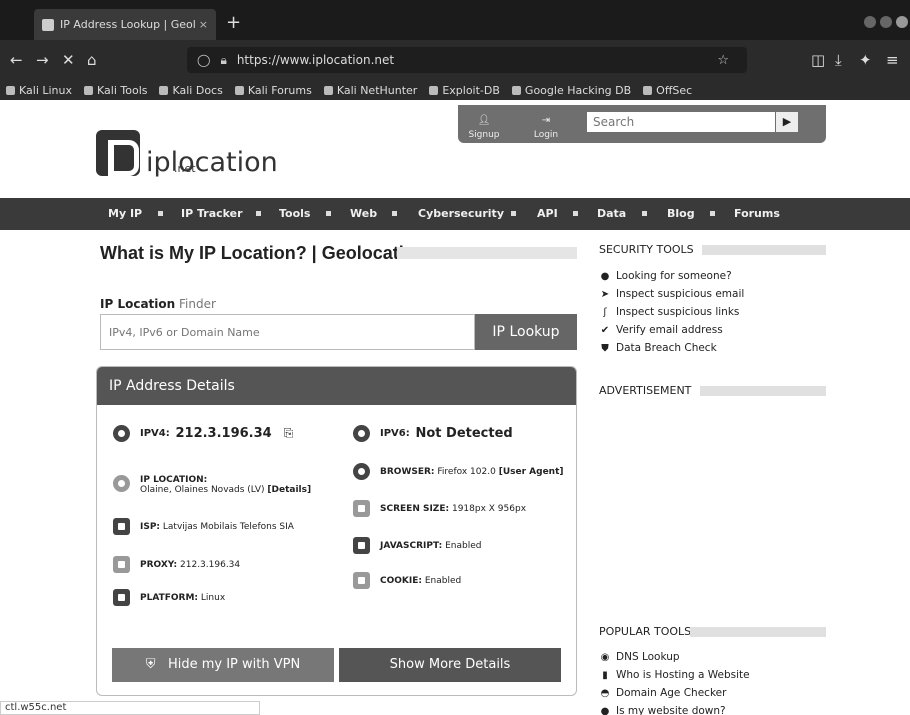  Describe the element at coordinates (547, 213) in the screenshot. I see `nav-api: API` at that location.